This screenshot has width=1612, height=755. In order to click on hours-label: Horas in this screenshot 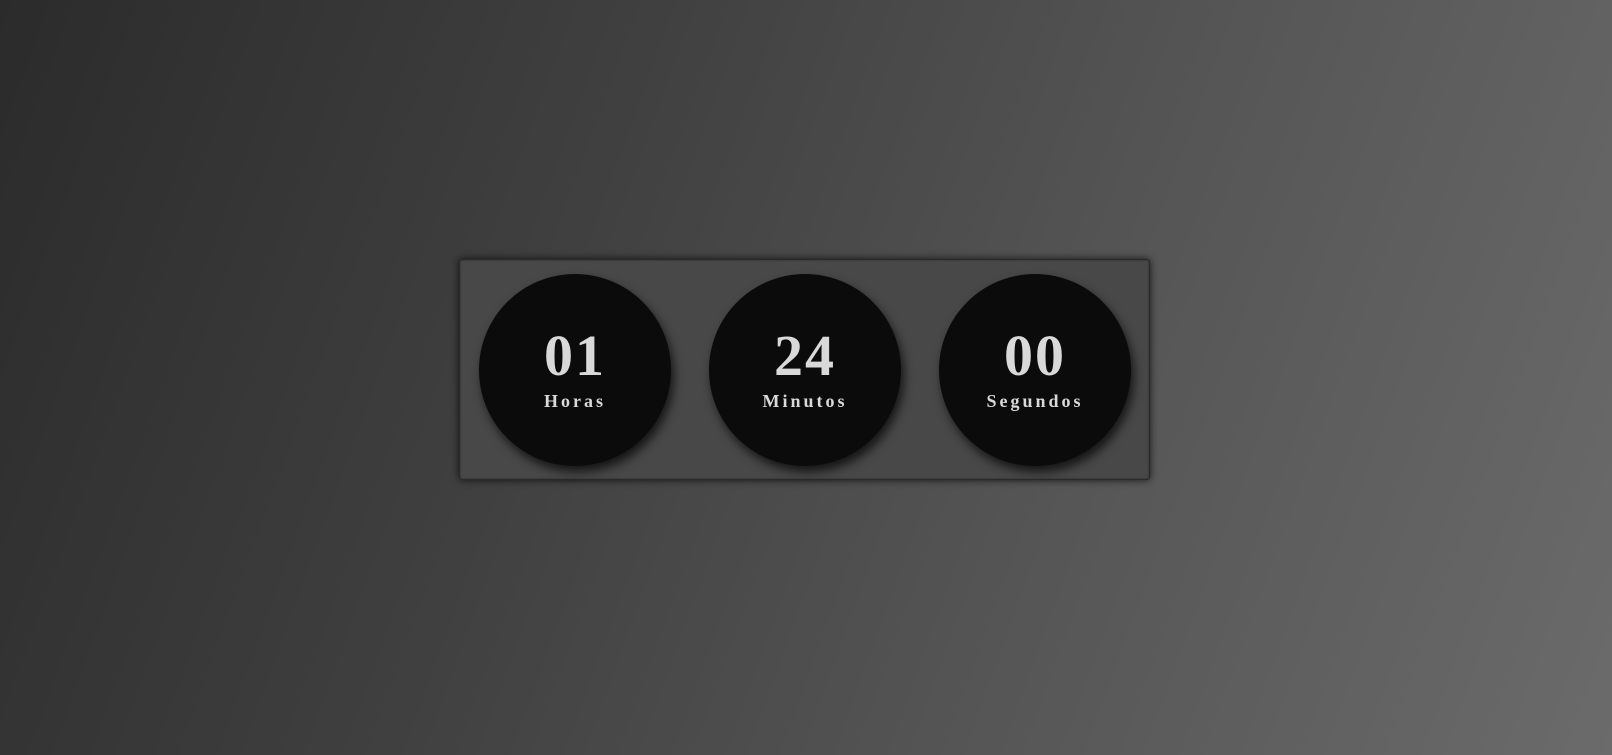, I will do `click(575, 401)`.